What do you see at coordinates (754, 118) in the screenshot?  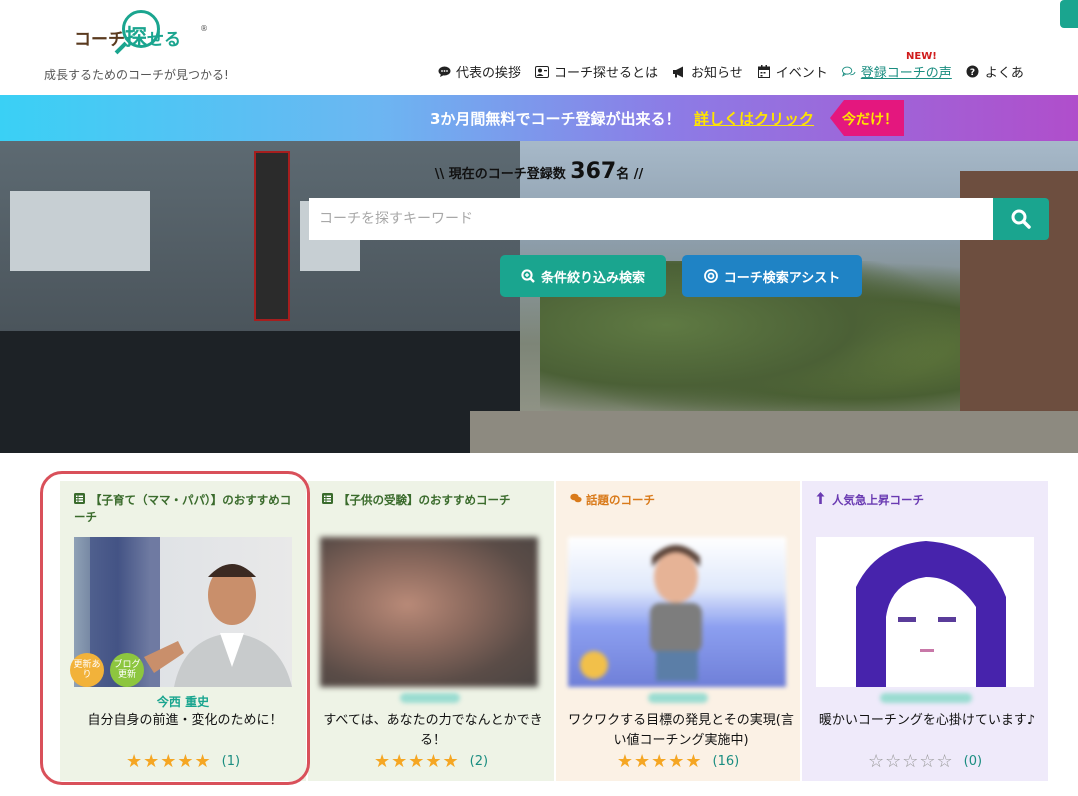 I see `promo-link: 詳しくはクリック` at bounding box center [754, 118].